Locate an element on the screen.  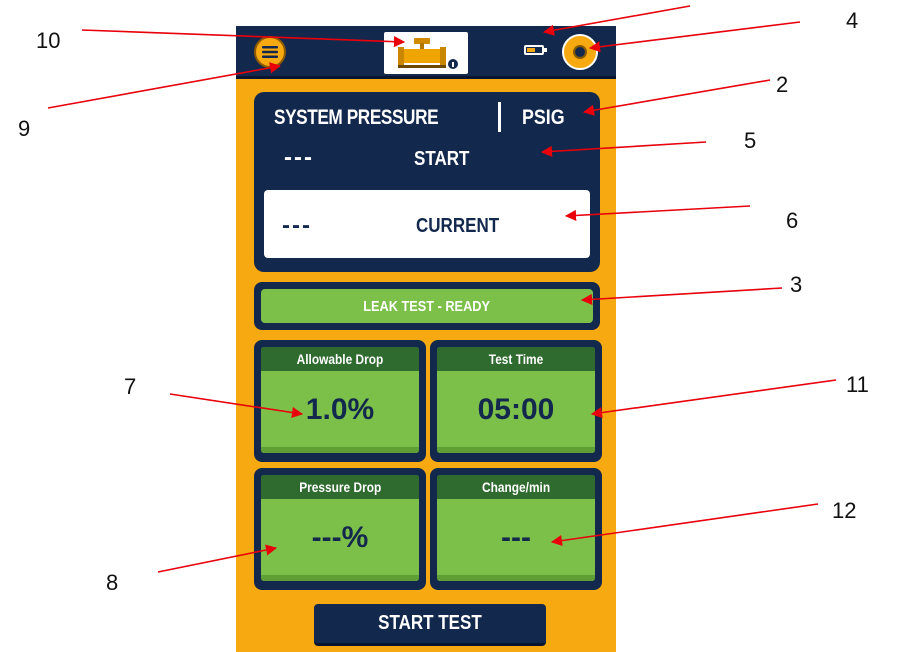
test-time-tile: Test Time 05:00 is located at coordinates (516, 401).